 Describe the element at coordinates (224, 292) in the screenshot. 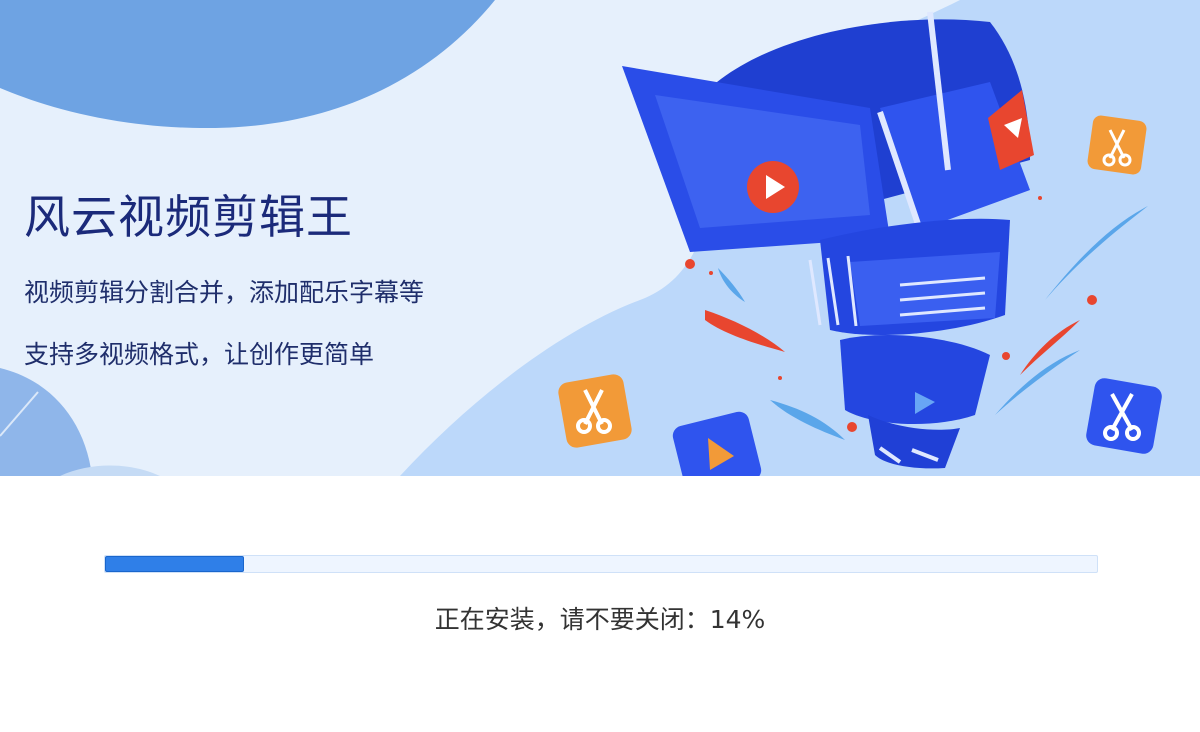

I see `app-tagline-1: 视频剪辑分割合并，添加配乐字幕等` at that location.